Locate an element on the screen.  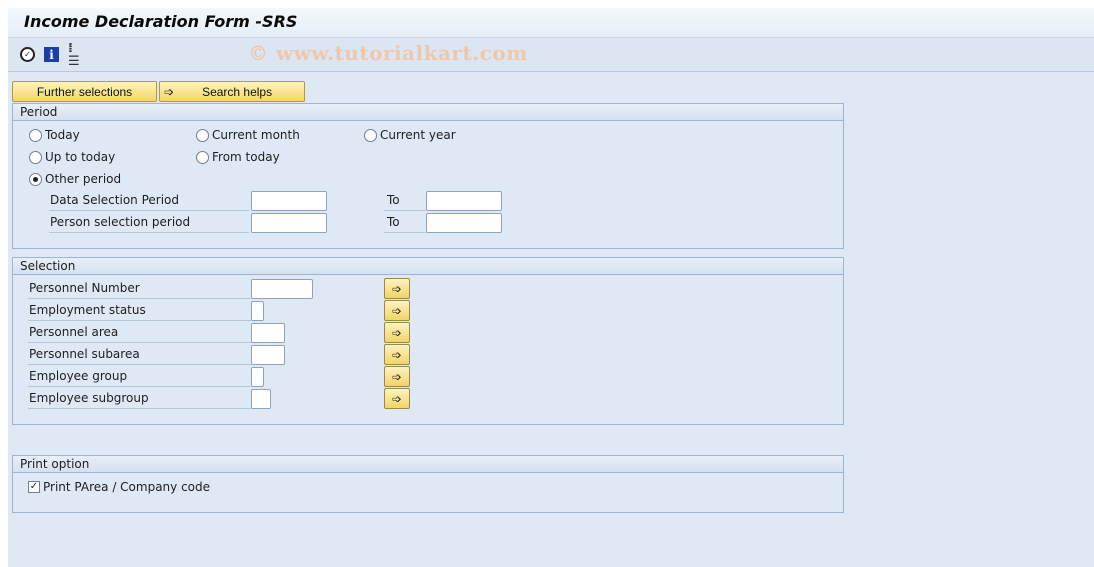
radio-label: Today is located at coordinates (62, 135).